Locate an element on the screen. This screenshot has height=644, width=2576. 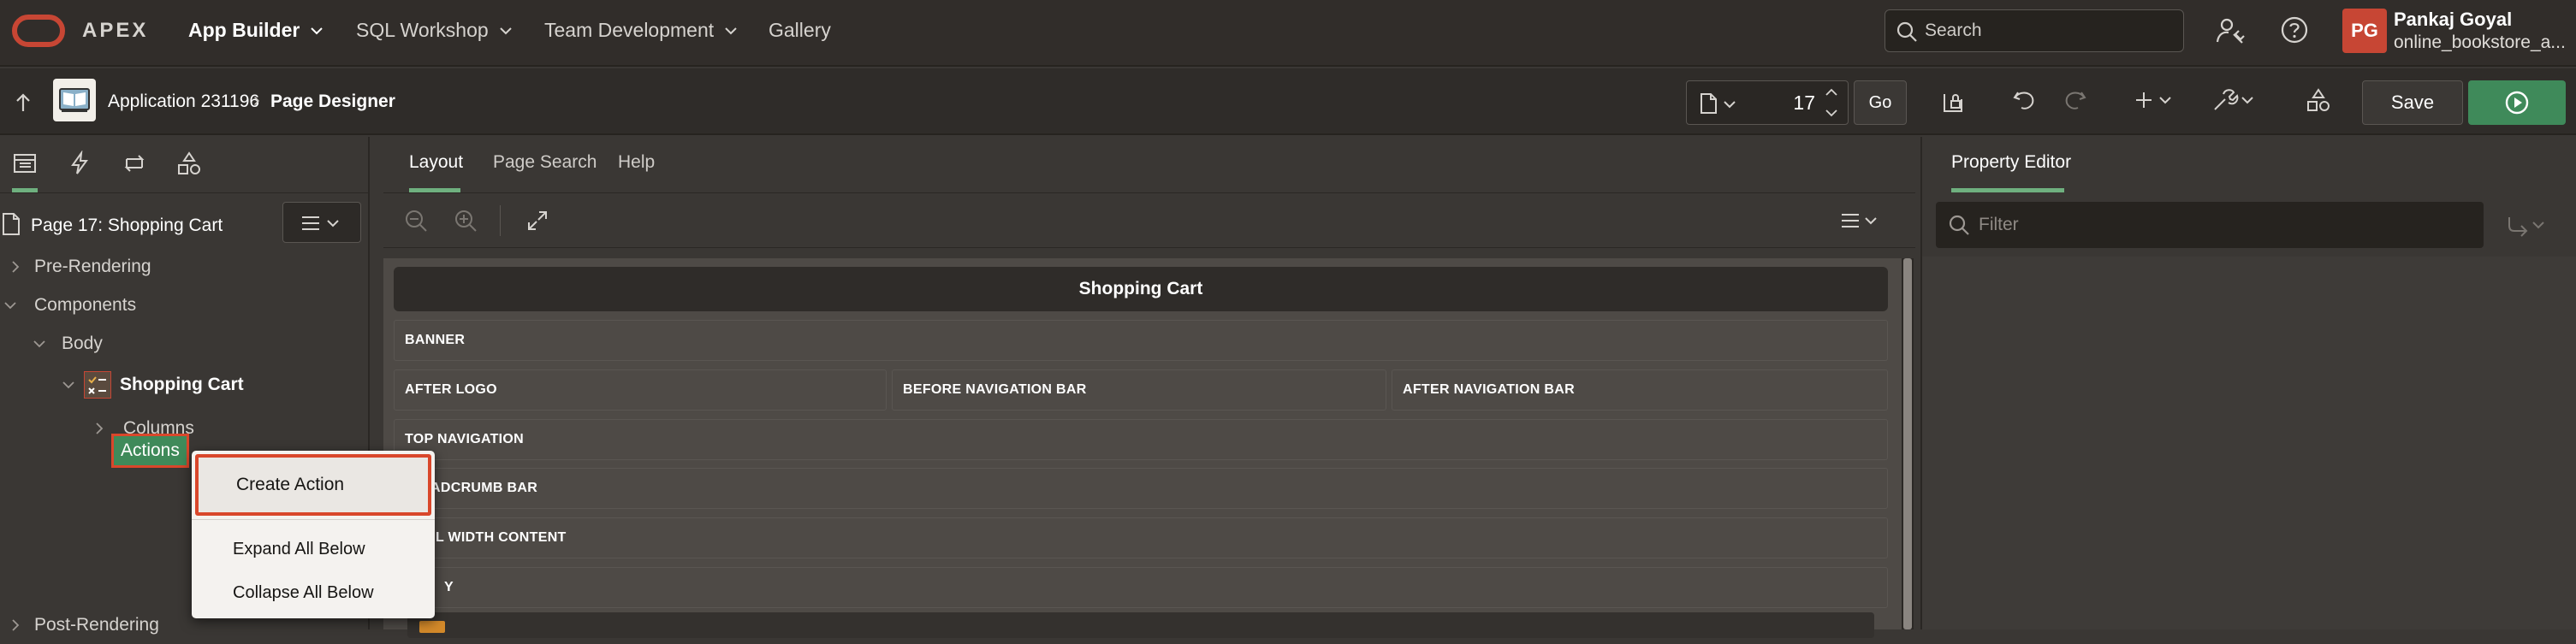
arrow-up-icon is located at coordinates (23, 102).